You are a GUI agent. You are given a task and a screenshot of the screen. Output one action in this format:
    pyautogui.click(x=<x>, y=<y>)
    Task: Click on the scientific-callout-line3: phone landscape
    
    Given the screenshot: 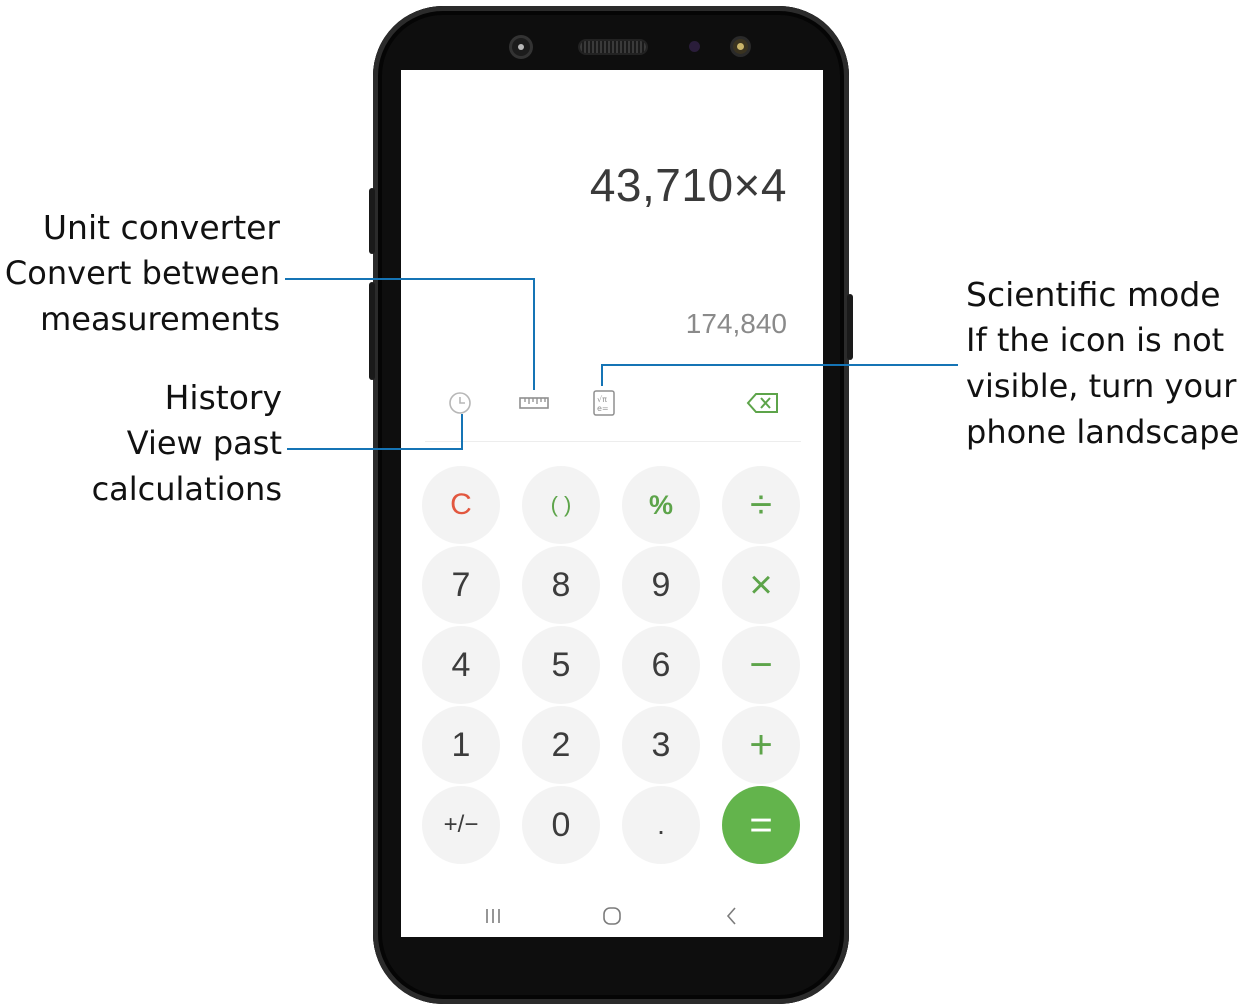 What is the action you would take?
    pyautogui.click(x=1103, y=432)
    